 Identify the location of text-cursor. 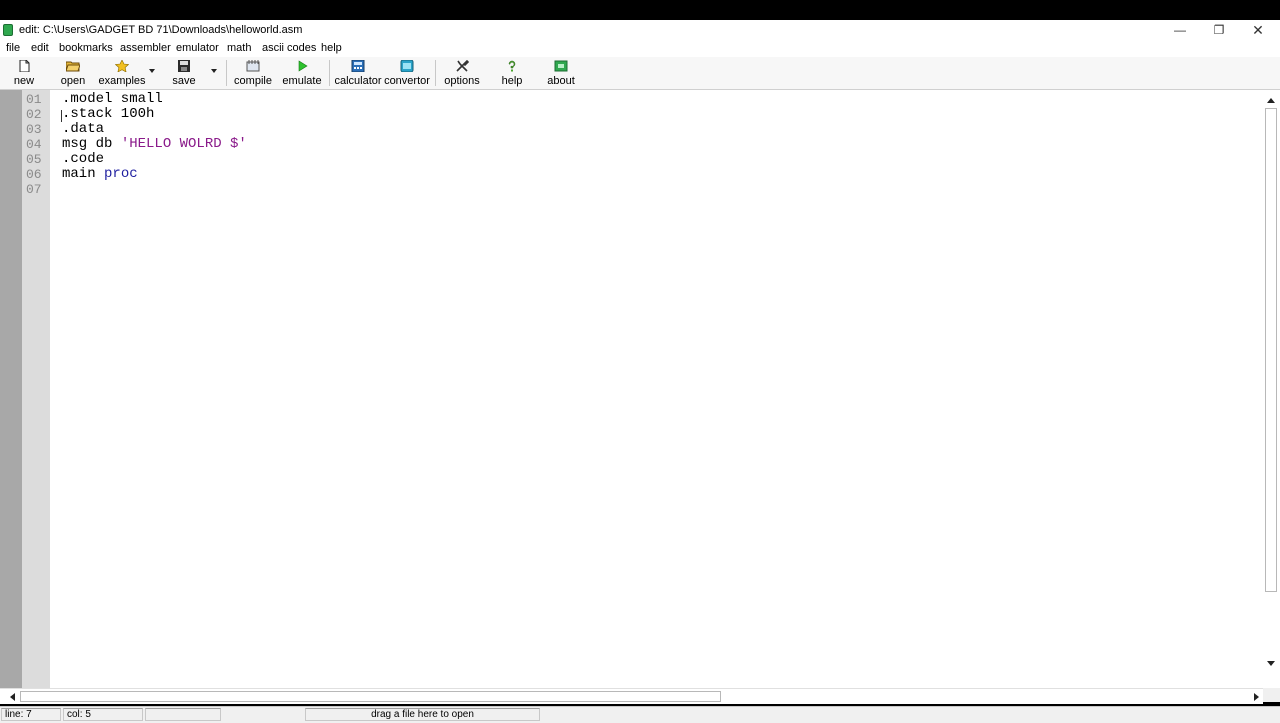
(61, 116).